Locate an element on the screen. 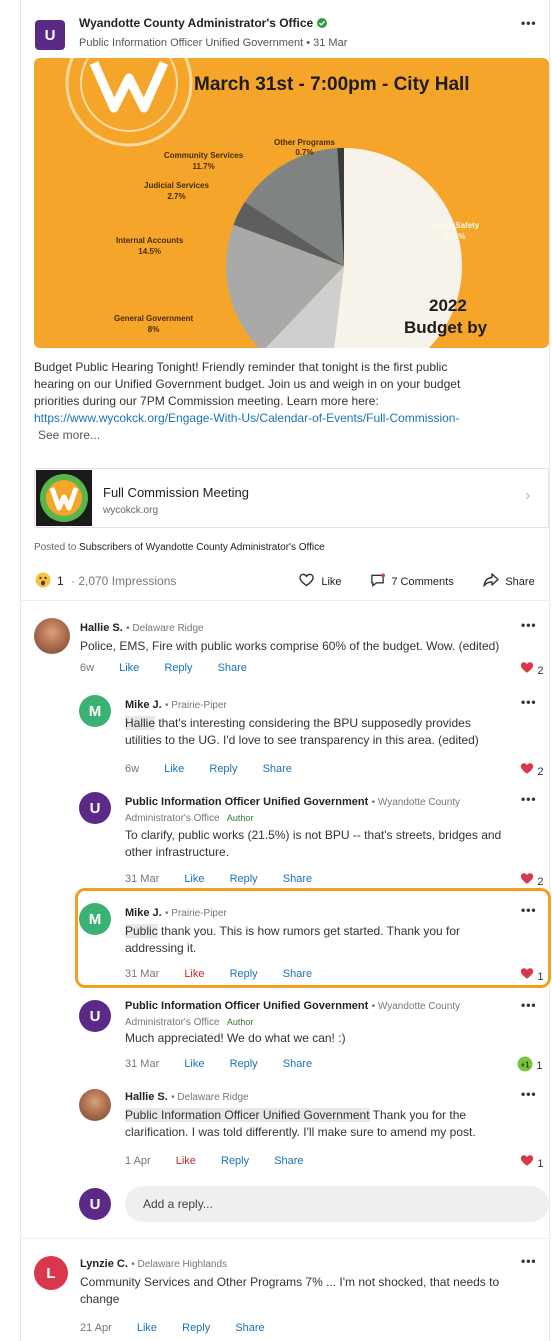  like-post-button: Like is located at coordinates (320, 580).